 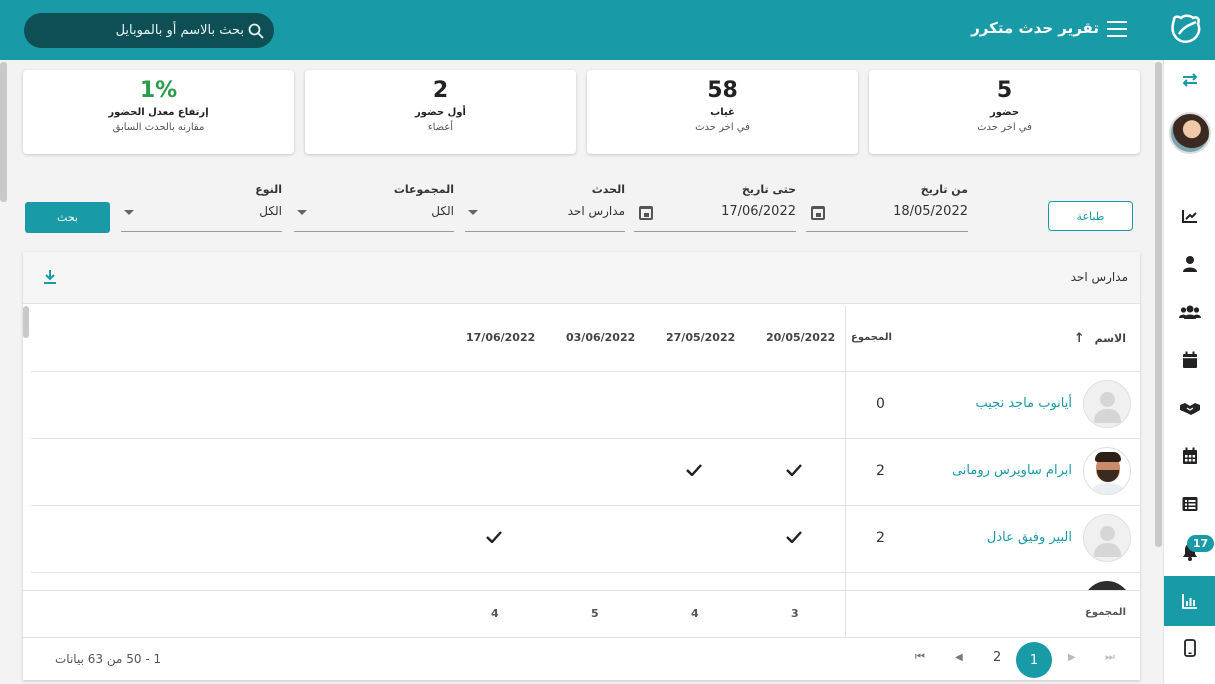 What do you see at coordinates (442, 211) in the screenshot?
I see `groups-value: الكل` at bounding box center [442, 211].